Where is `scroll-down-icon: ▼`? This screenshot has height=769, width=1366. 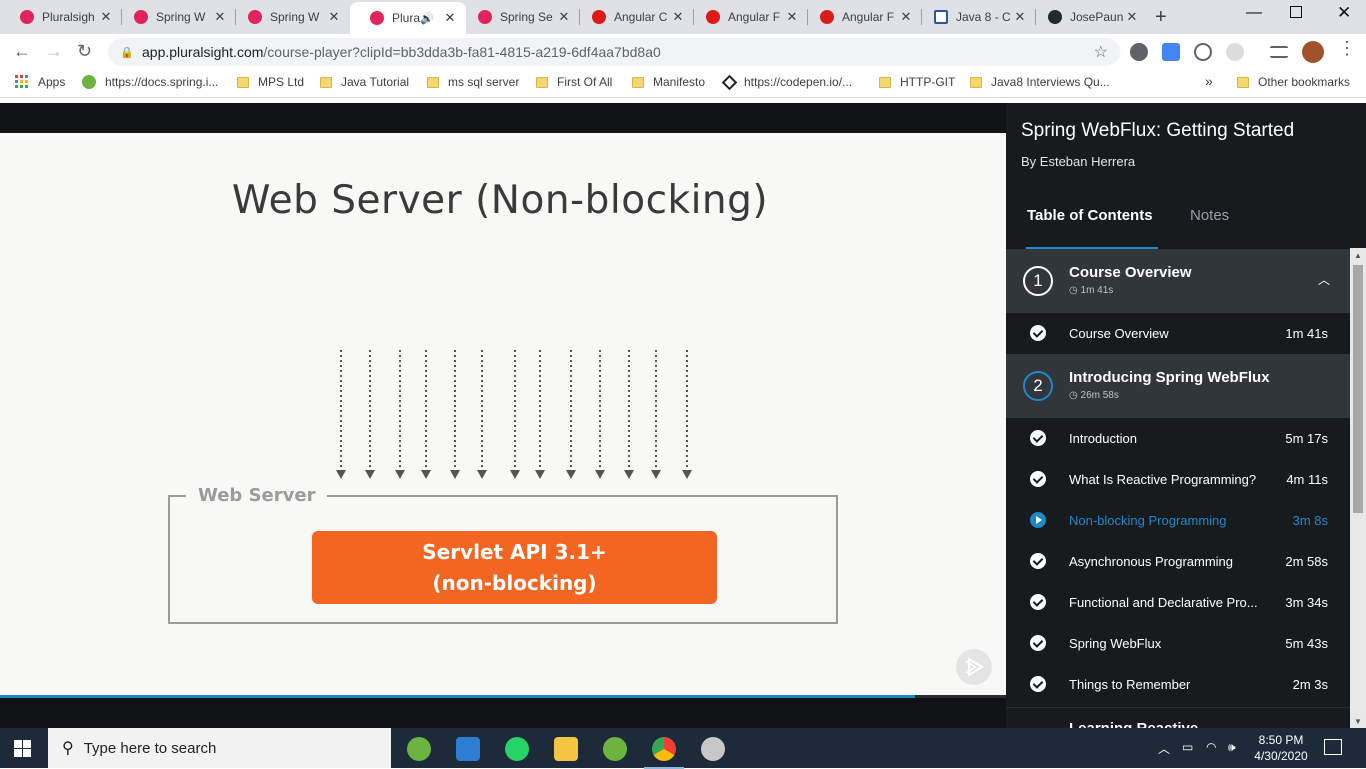 scroll-down-icon: ▼ is located at coordinates (1358, 721).